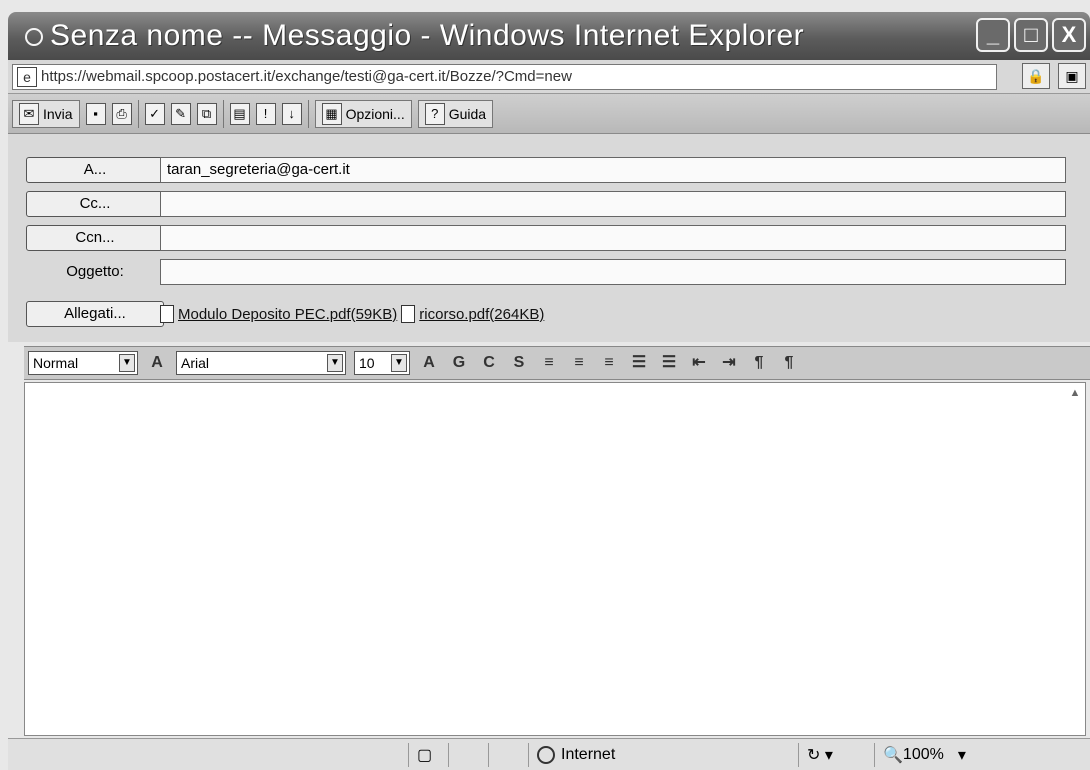 This screenshot has width=1090, height=770. Describe the element at coordinates (519, 363) in the screenshot. I see `underline-icon: S` at that location.